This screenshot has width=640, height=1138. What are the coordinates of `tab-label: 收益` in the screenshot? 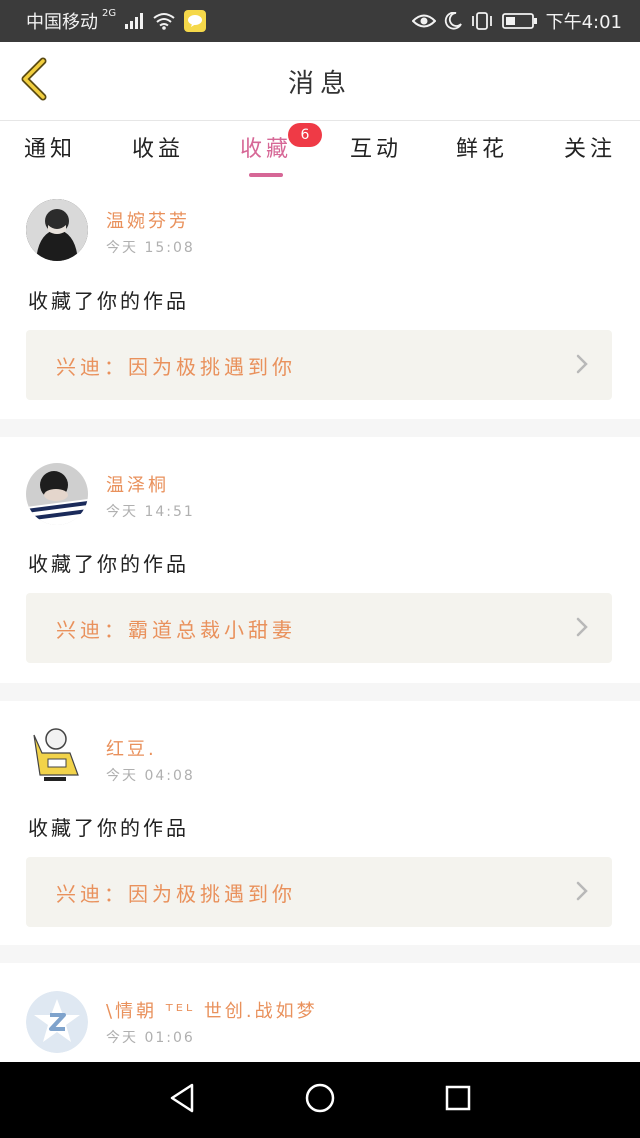 It's located at (158, 149).